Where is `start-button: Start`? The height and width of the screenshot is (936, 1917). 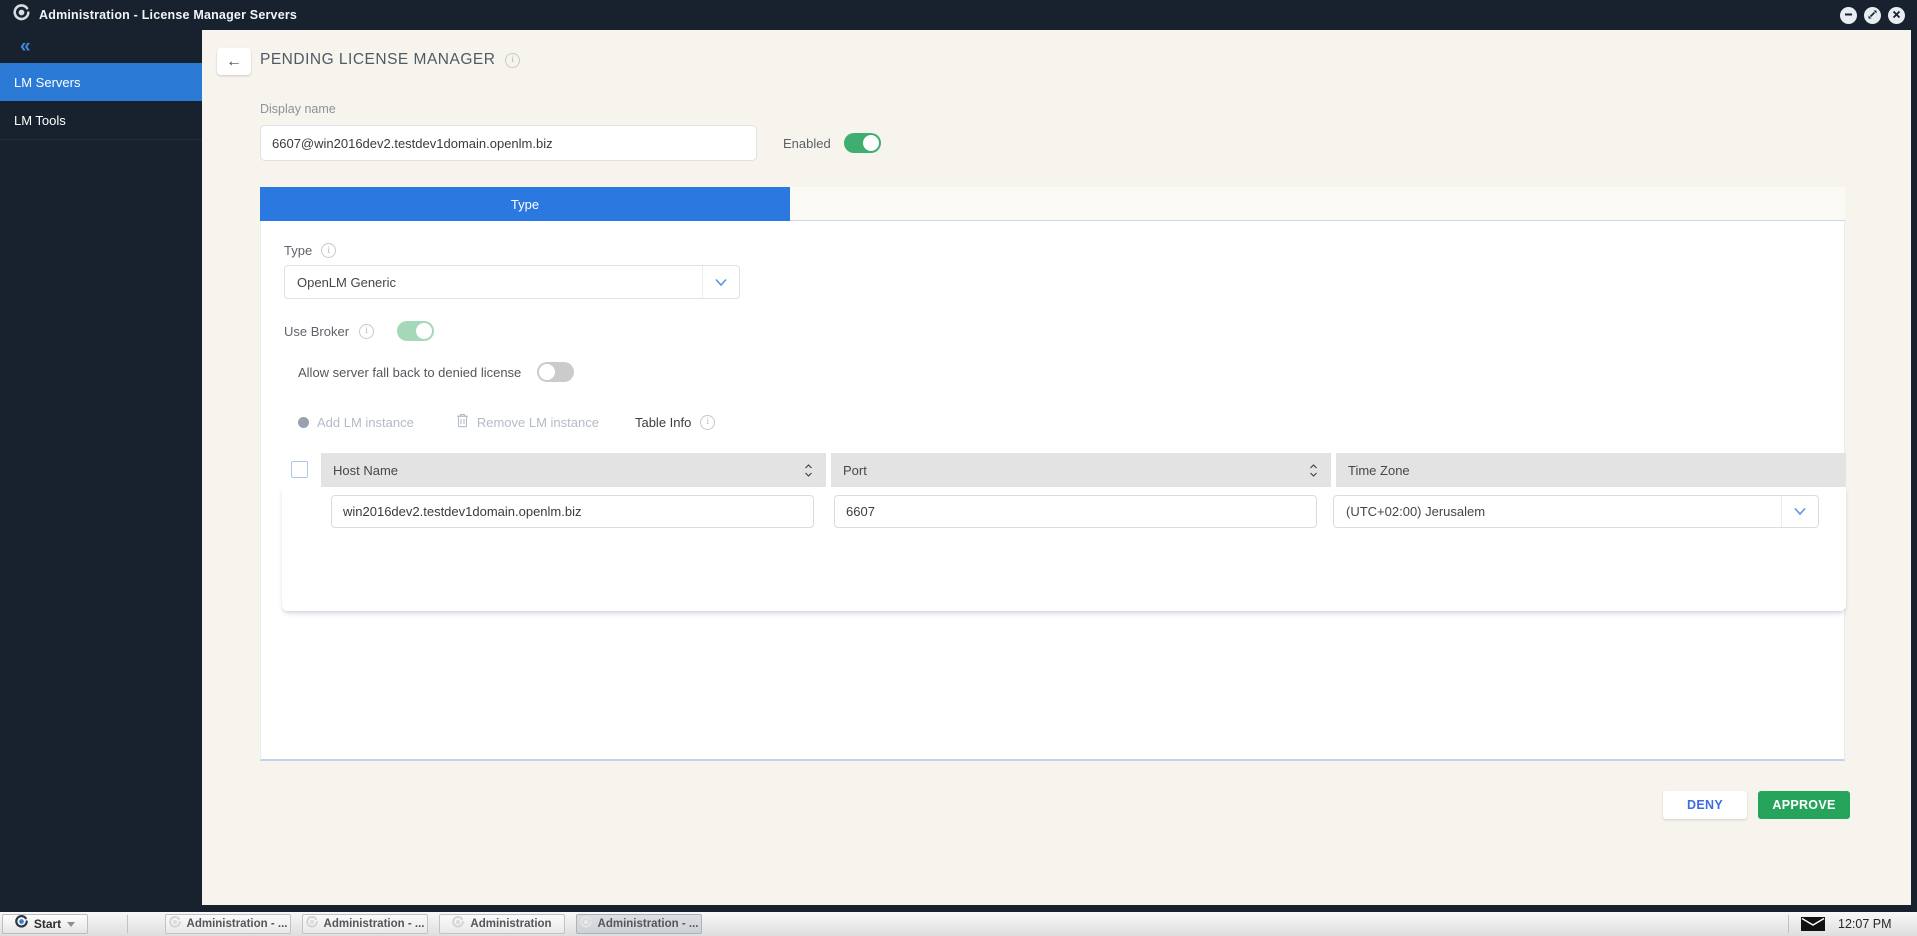
start-button: Start is located at coordinates (45, 924).